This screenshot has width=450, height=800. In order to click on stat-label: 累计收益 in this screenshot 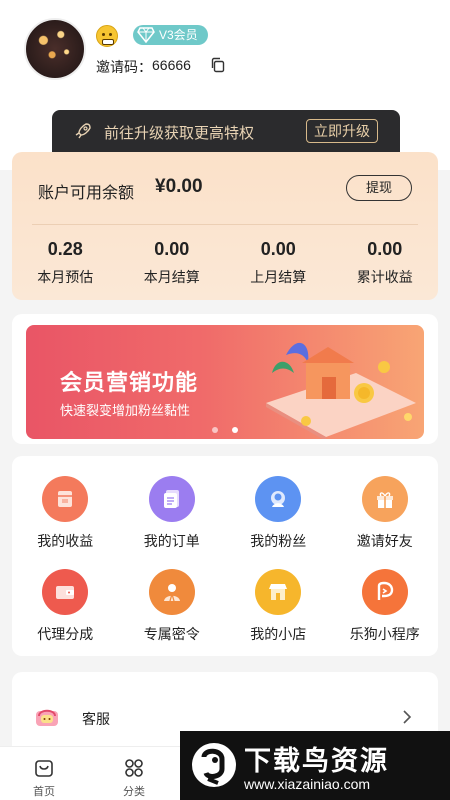, I will do `click(384, 277)`.